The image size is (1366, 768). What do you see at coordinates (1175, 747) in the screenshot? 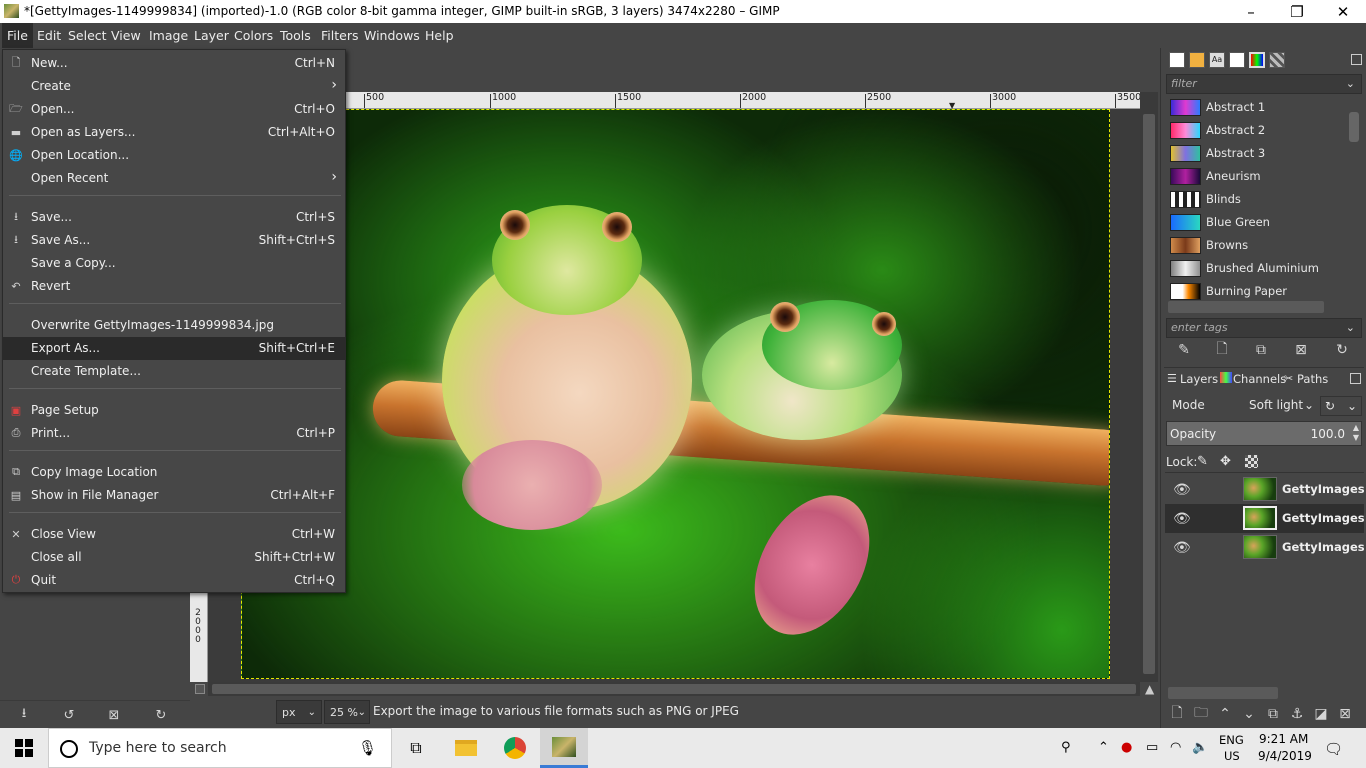
I see `wifi-icon: ◠` at bounding box center [1175, 747].